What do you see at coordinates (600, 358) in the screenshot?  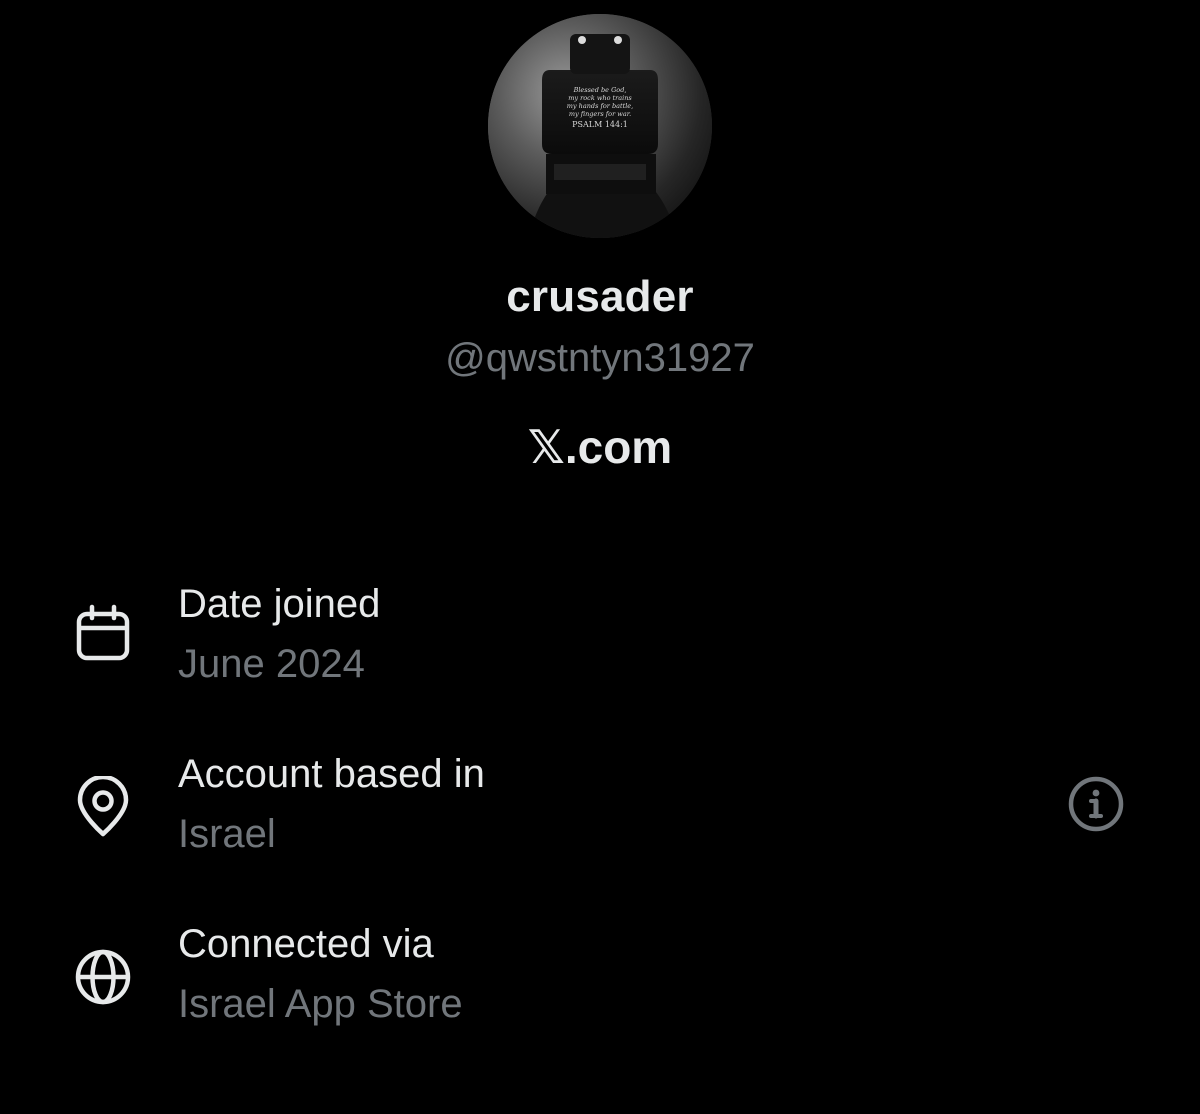 I see `user-handle: @qwstntyn31927` at bounding box center [600, 358].